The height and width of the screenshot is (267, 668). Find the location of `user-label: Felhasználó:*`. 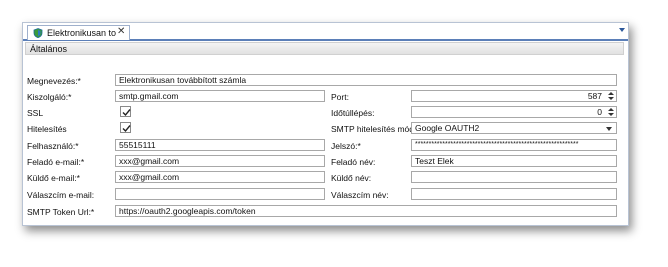

user-label: Felhasználó:* is located at coordinates (53, 146).